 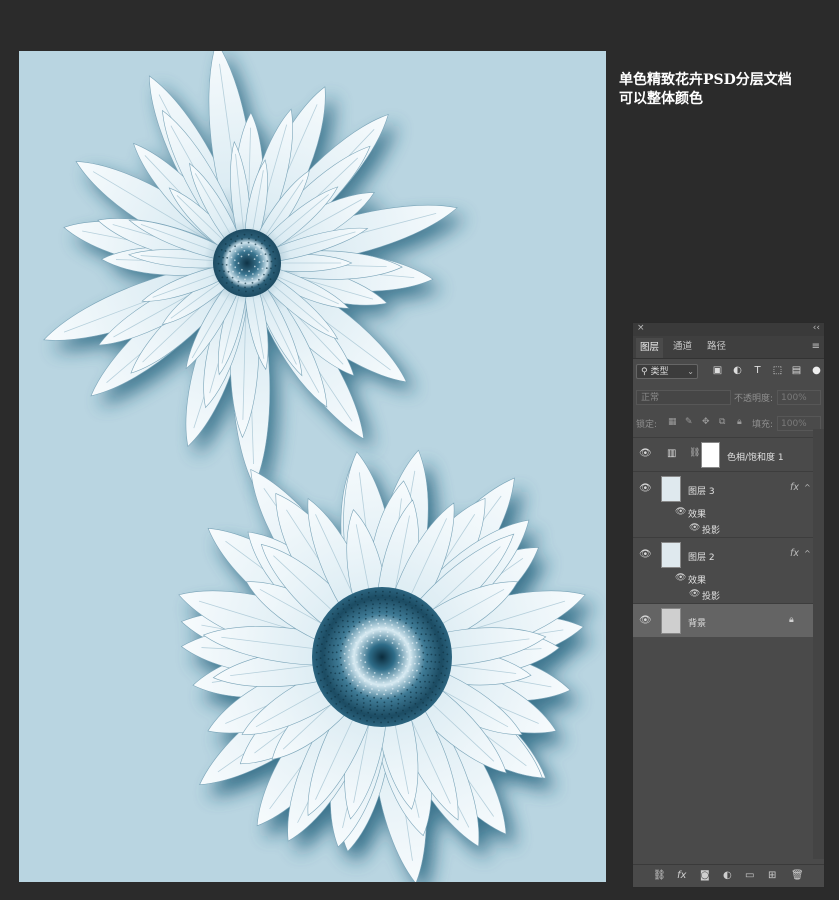 I want to click on adjustment-icon: ◐, so click(x=727, y=875).